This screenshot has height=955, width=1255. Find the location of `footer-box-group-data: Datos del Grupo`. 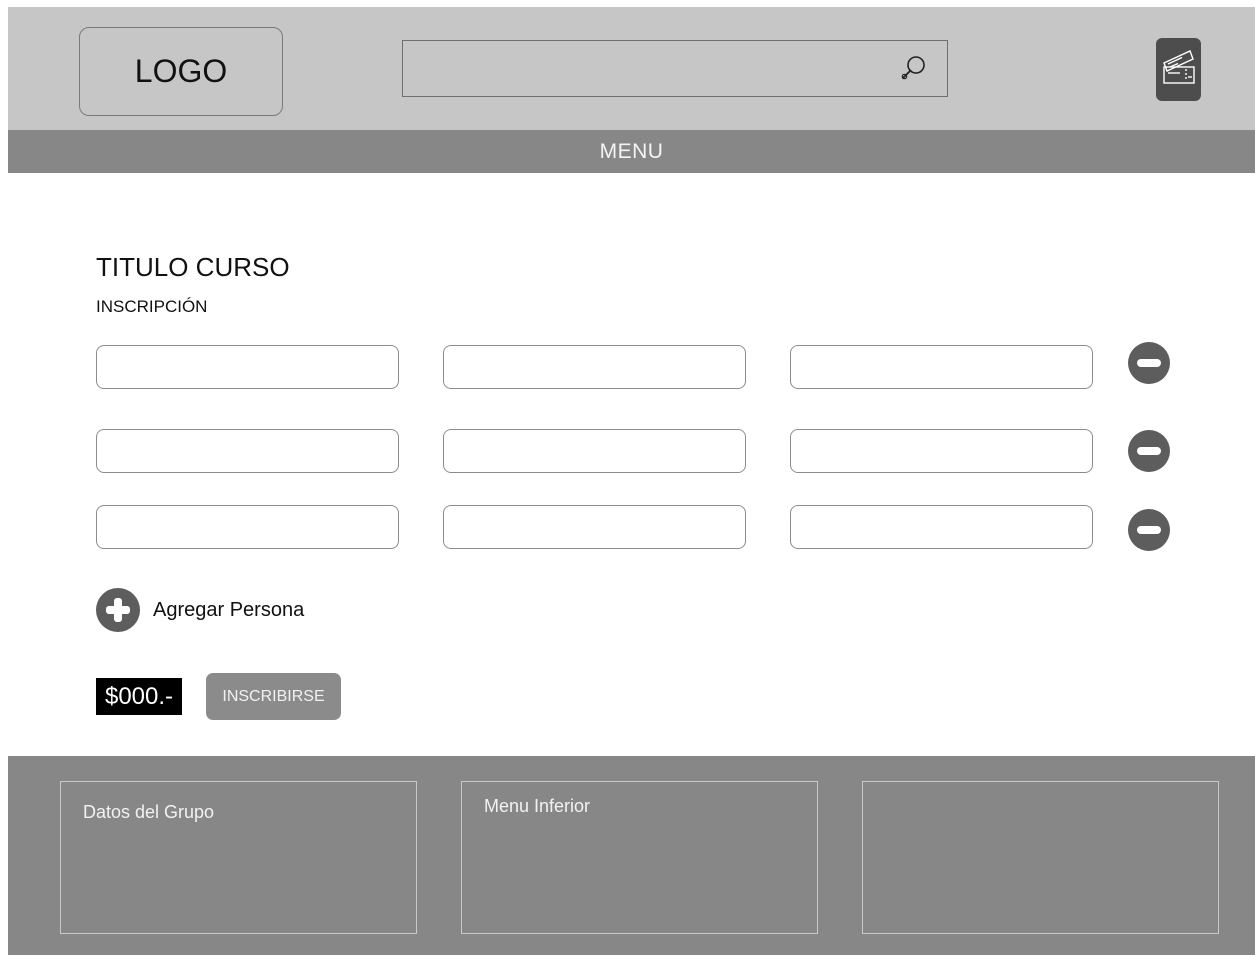

footer-box-group-data: Datos del Grupo is located at coordinates (238, 857).